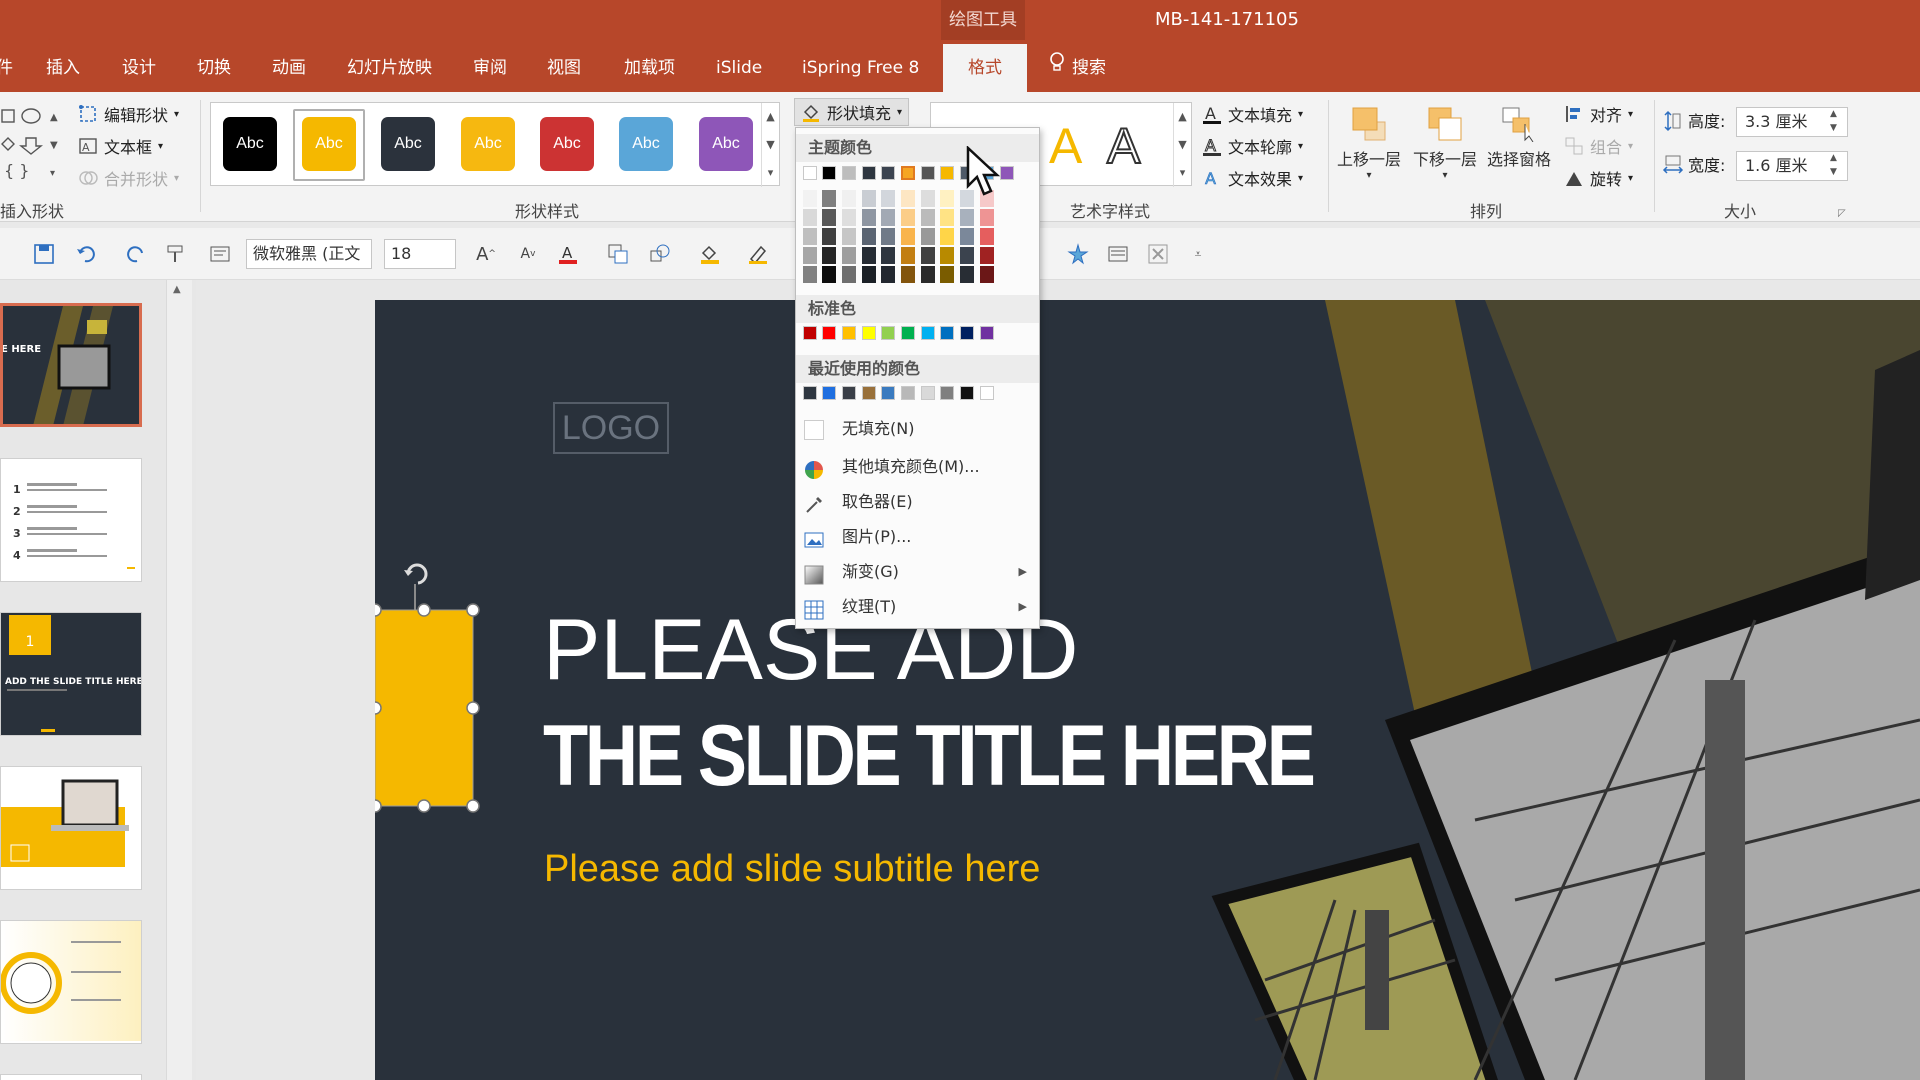  Describe the element at coordinates (71, 674) in the screenshot. I see `slide-thumbnail-3: 1 ADD THE SLIDE TITLE HERE` at that location.